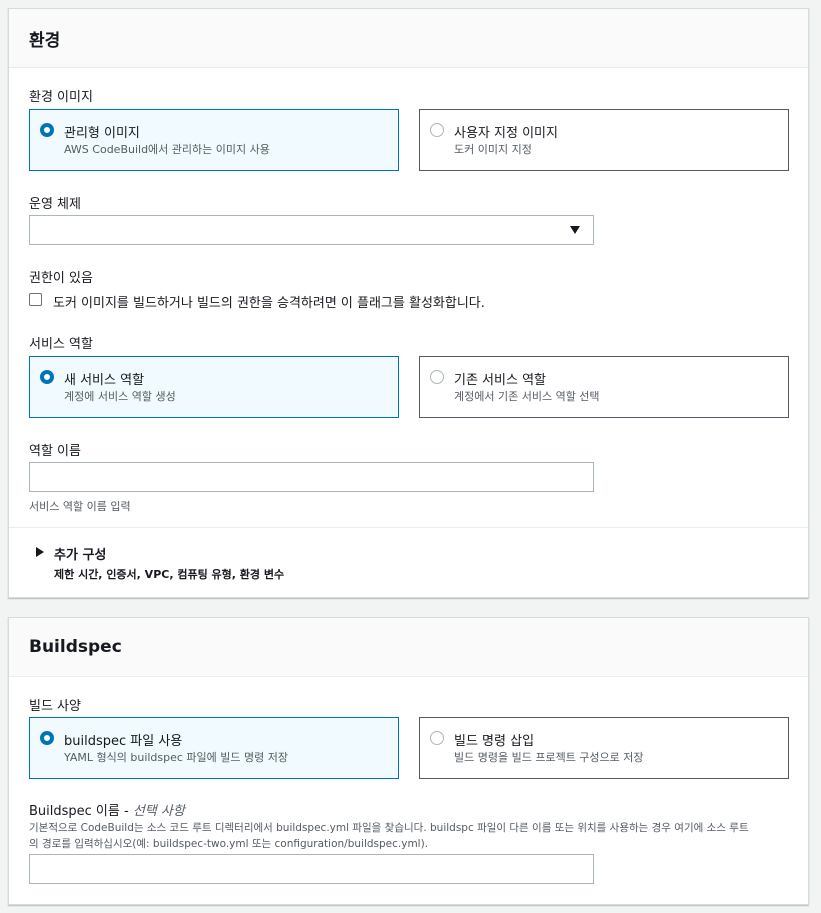 Image resolution: width=821 pixels, height=913 pixels. What do you see at coordinates (45, 40) in the screenshot?
I see `environment-title: 환경` at bounding box center [45, 40].